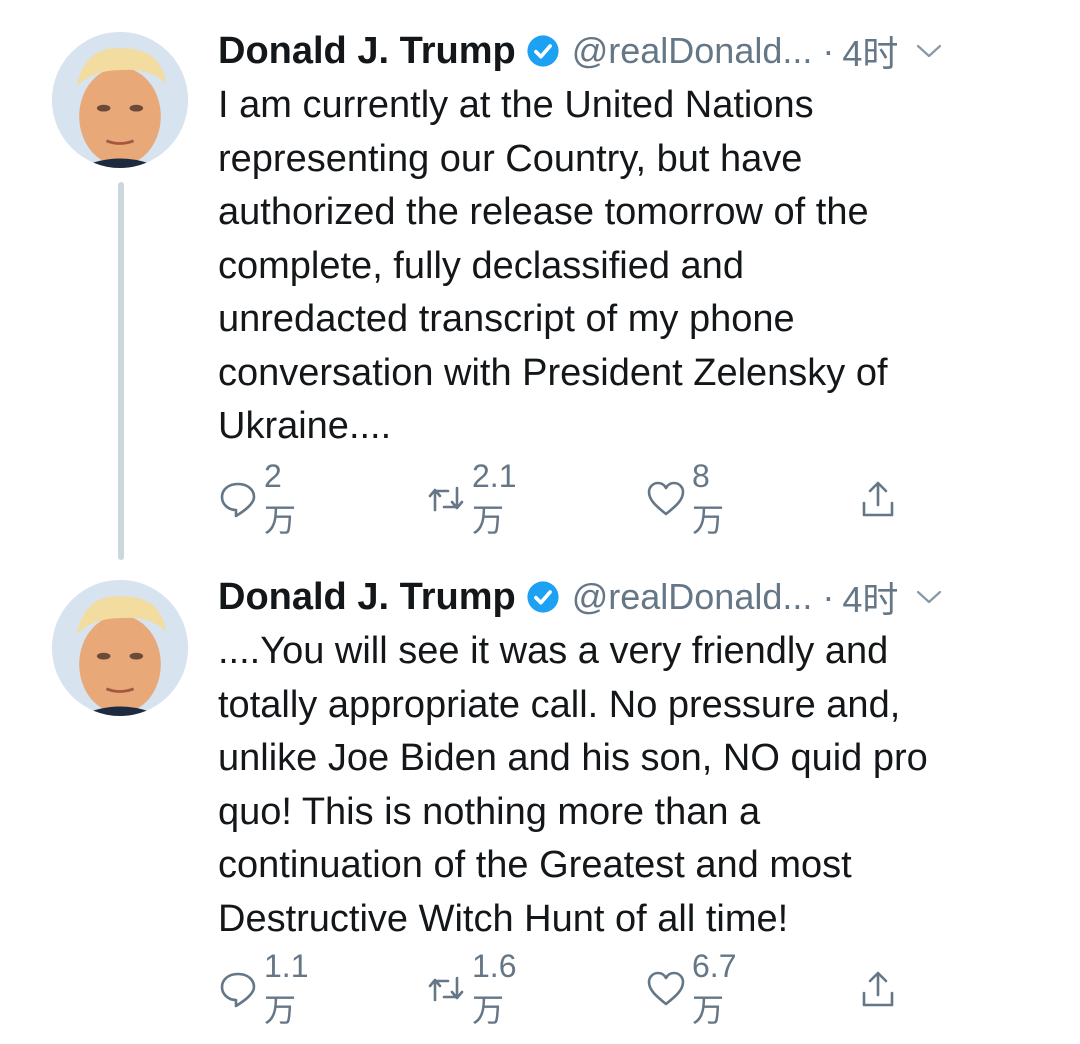 The height and width of the screenshot is (1044, 1080). What do you see at coordinates (510, 158) in the screenshot?
I see `tweet-text-line: representing our Country, but have` at bounding box center [510, 158].